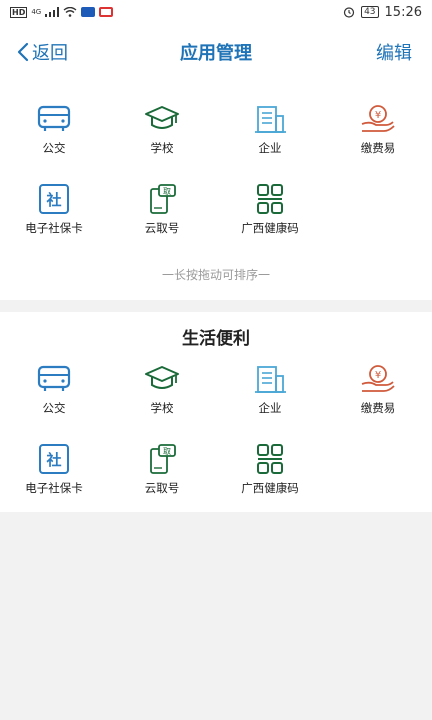 The image size is (432, 720). What do you see at coordinates (382, 12) in the screenshot?
I see `status-right: 43 15:26` at bounding box center [382, 12].